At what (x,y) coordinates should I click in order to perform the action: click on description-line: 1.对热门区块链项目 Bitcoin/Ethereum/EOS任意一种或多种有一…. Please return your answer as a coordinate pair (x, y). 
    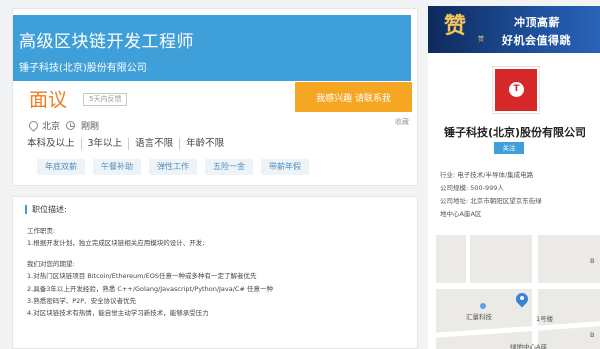
    Looking at the image, I should click on (142, 276).